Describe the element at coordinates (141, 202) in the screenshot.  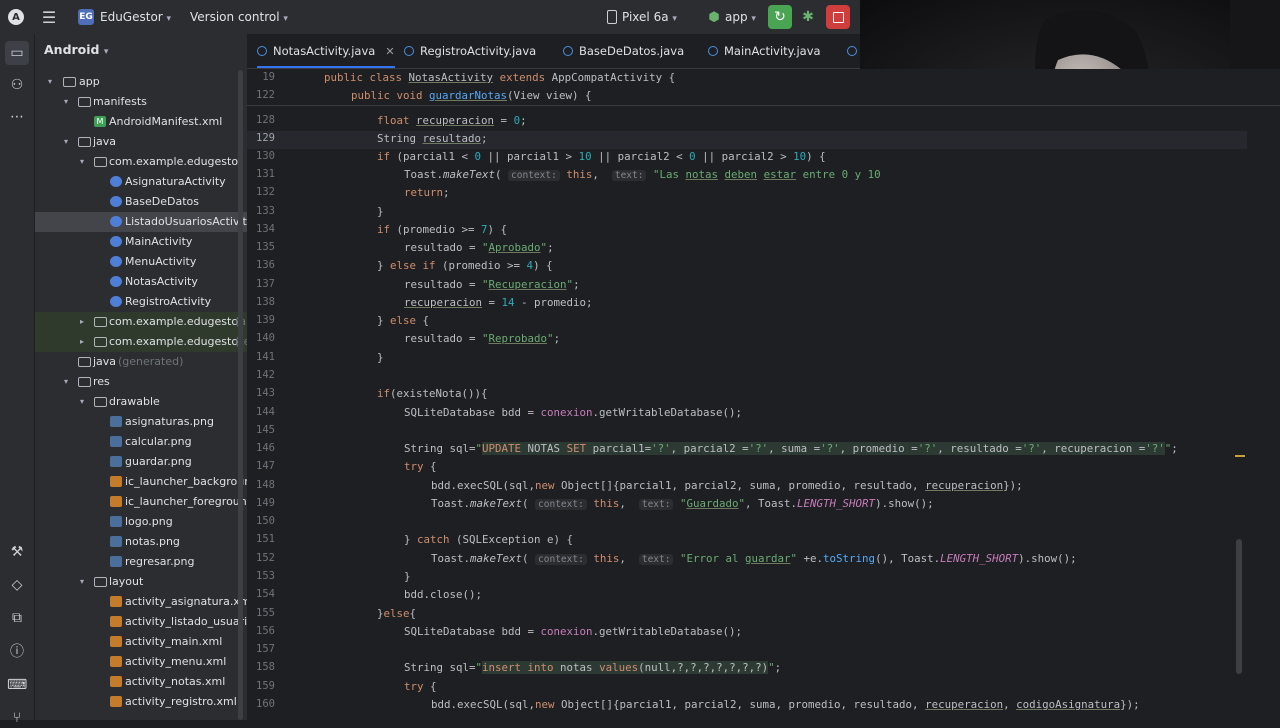
I see `tree-node-class: BaseDeDatos` at that location.